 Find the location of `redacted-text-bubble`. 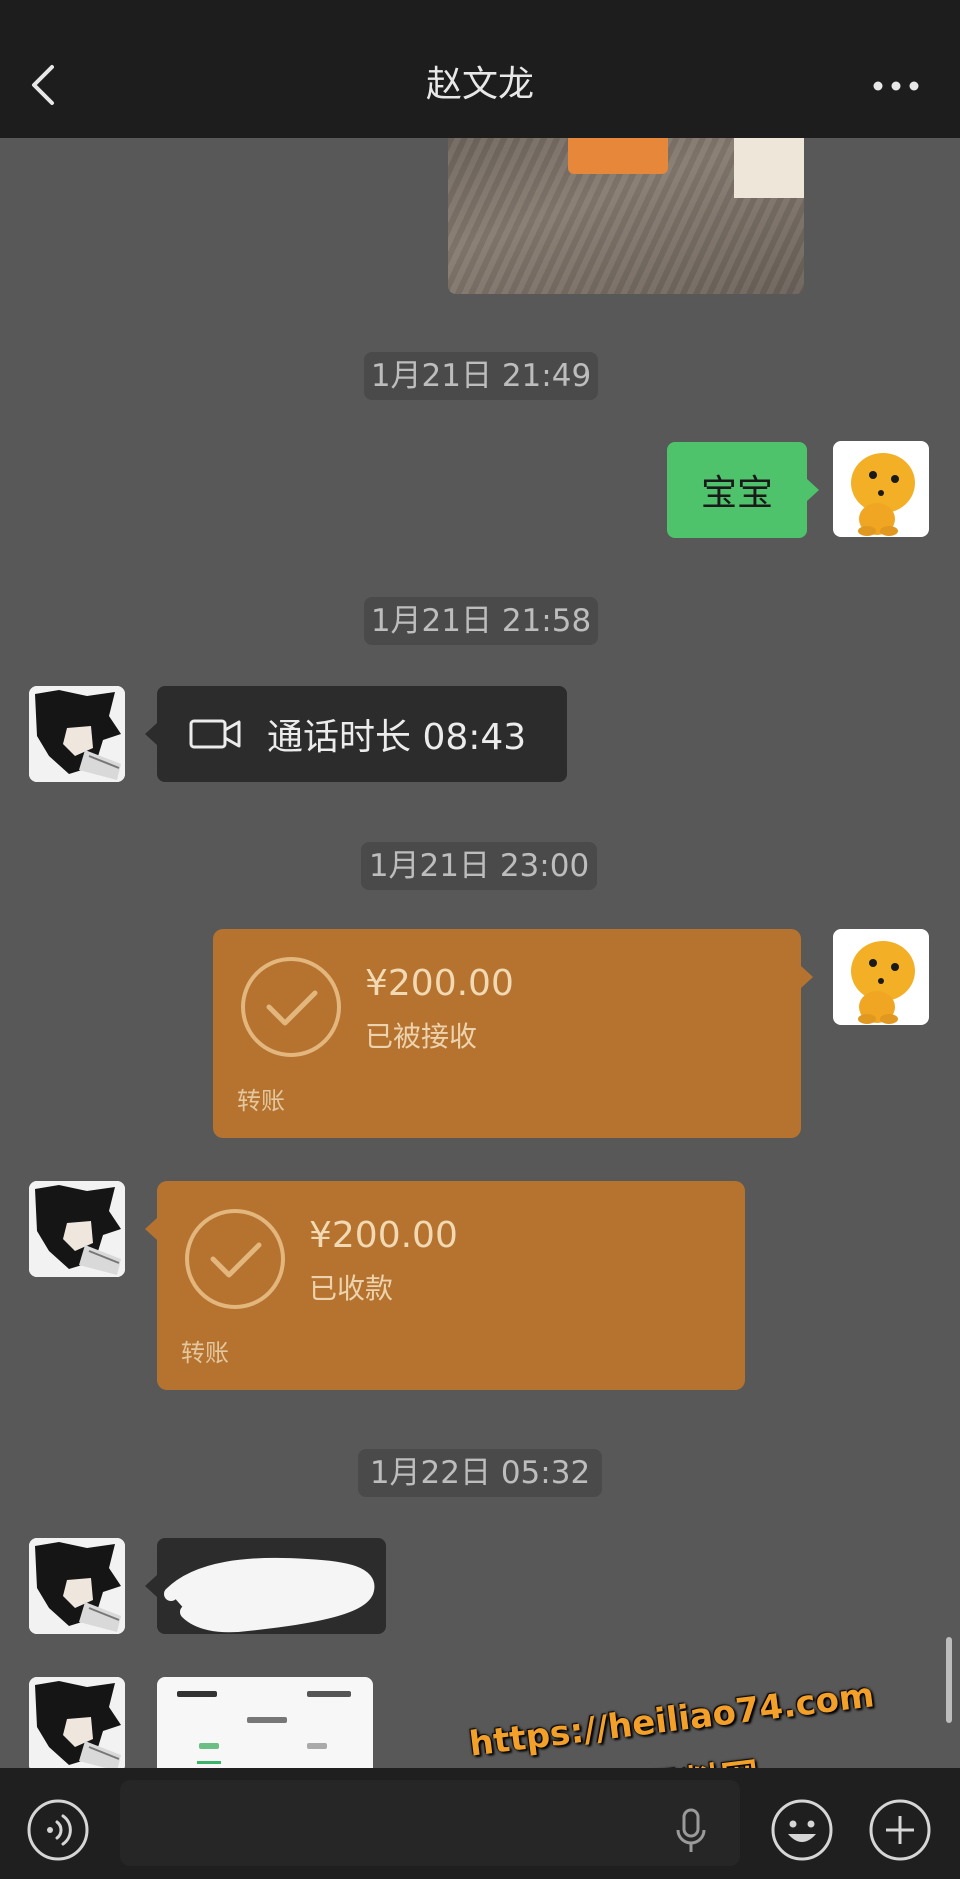

redacted-text-bubble is located at coordinates (271, 1586).